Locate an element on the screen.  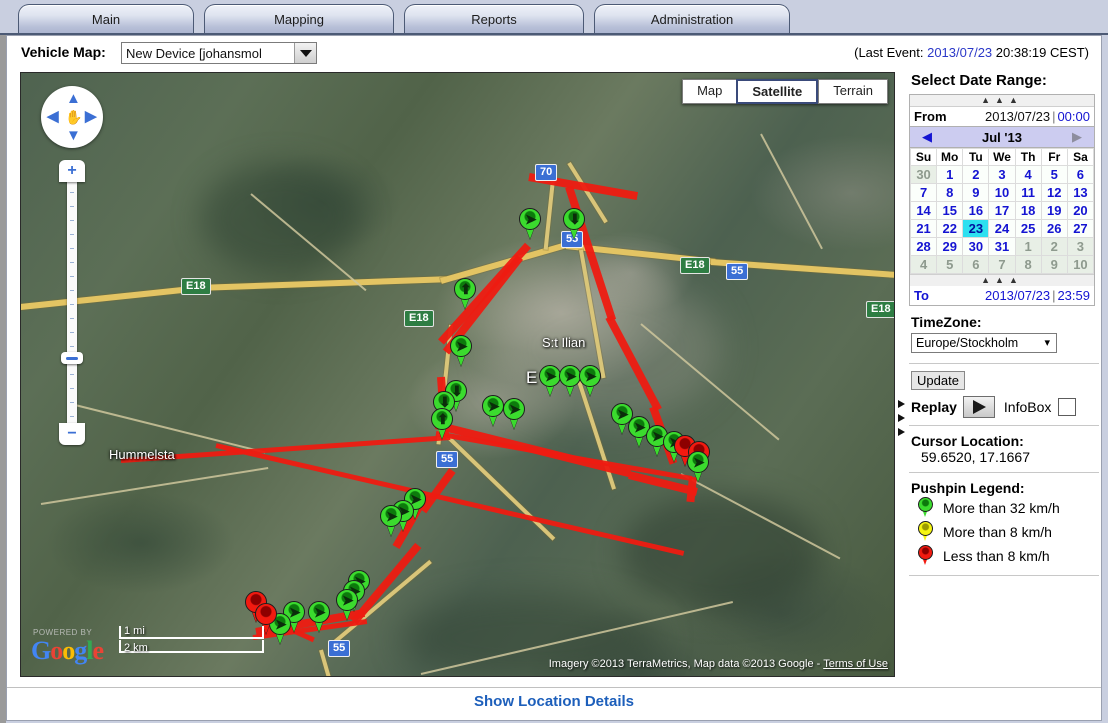
calendar-day: 15 is located at coordinates (950, 210).